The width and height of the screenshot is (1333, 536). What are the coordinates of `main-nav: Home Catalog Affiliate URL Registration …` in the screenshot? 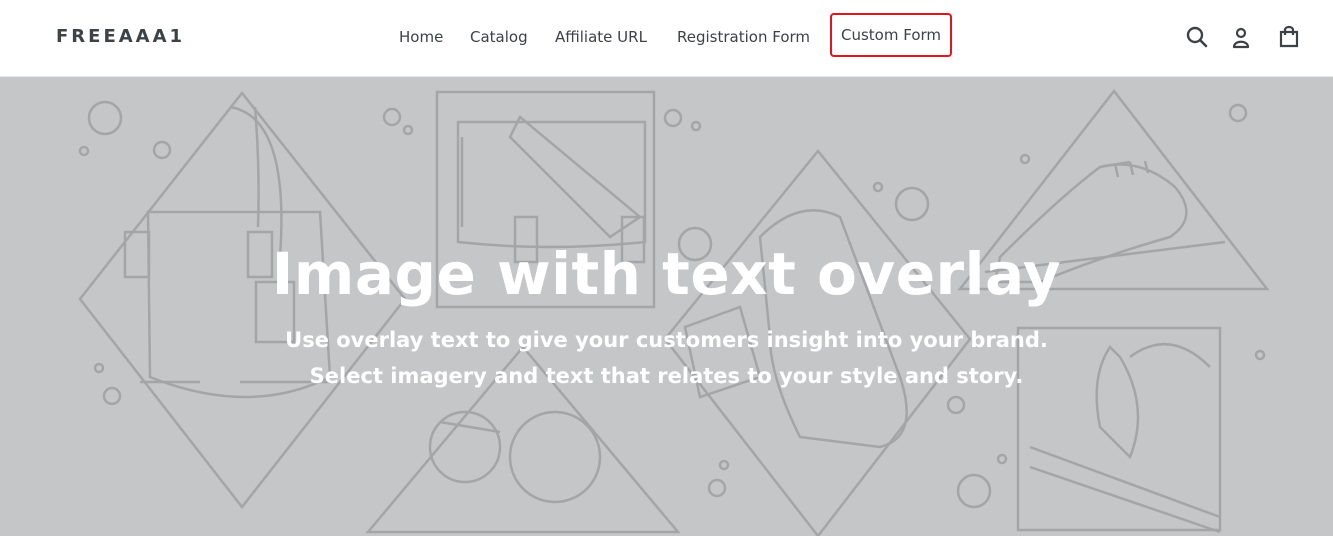 It's located at (666, 38).